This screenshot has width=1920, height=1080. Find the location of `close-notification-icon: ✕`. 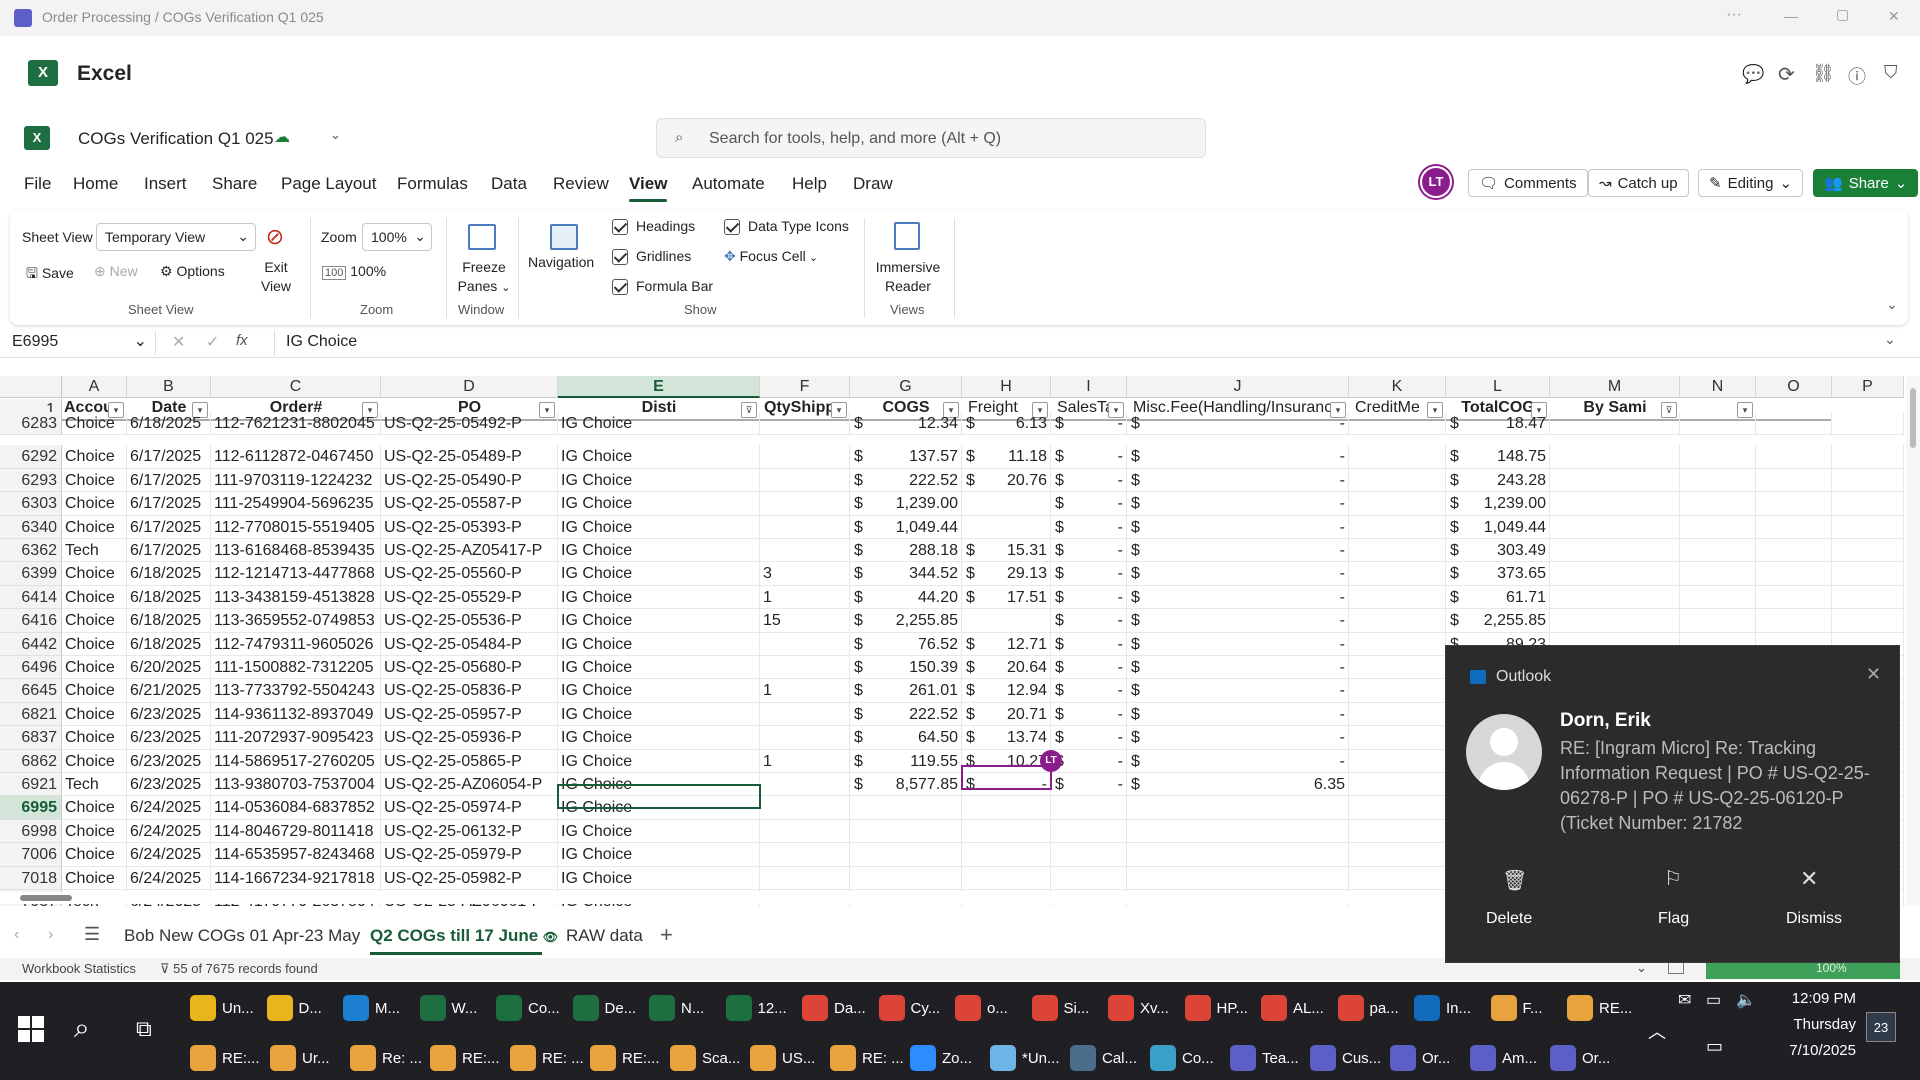

close-notification-icon: ✕ is located at coordinates (1873, 674).